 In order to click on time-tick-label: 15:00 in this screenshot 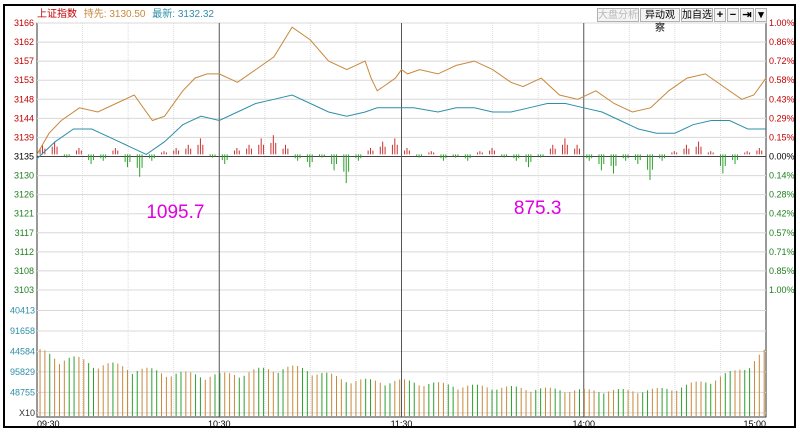, I will do `click(754, 424)`.